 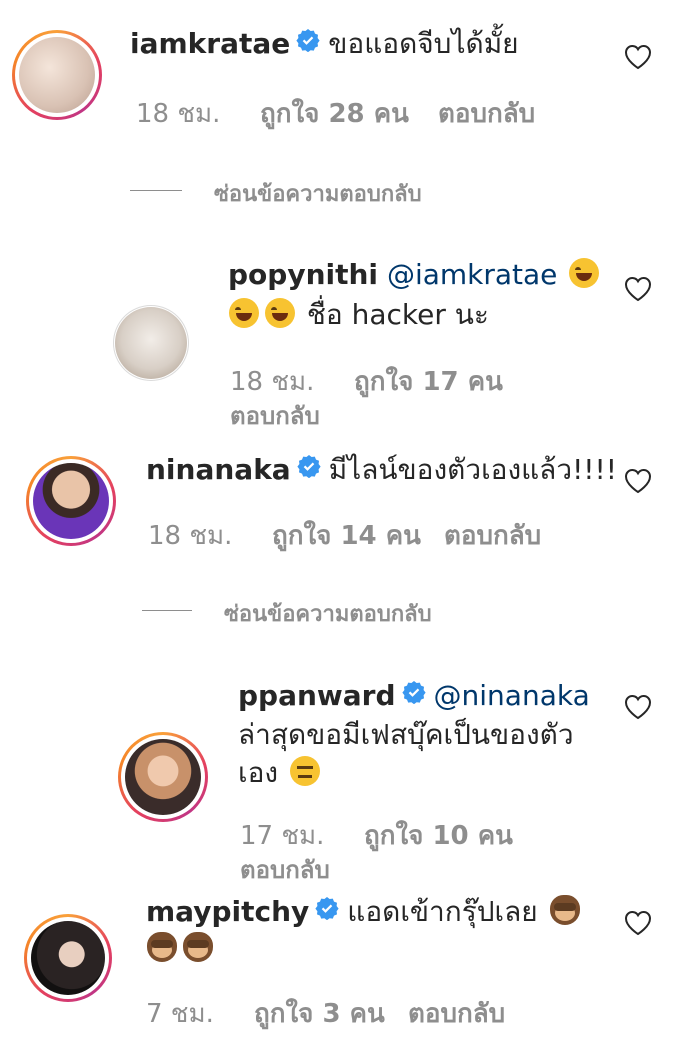 What do you see at coordinates (218, 469) in the screenshot?
I see `username: ninanaka` at bounding box center [218, 469].